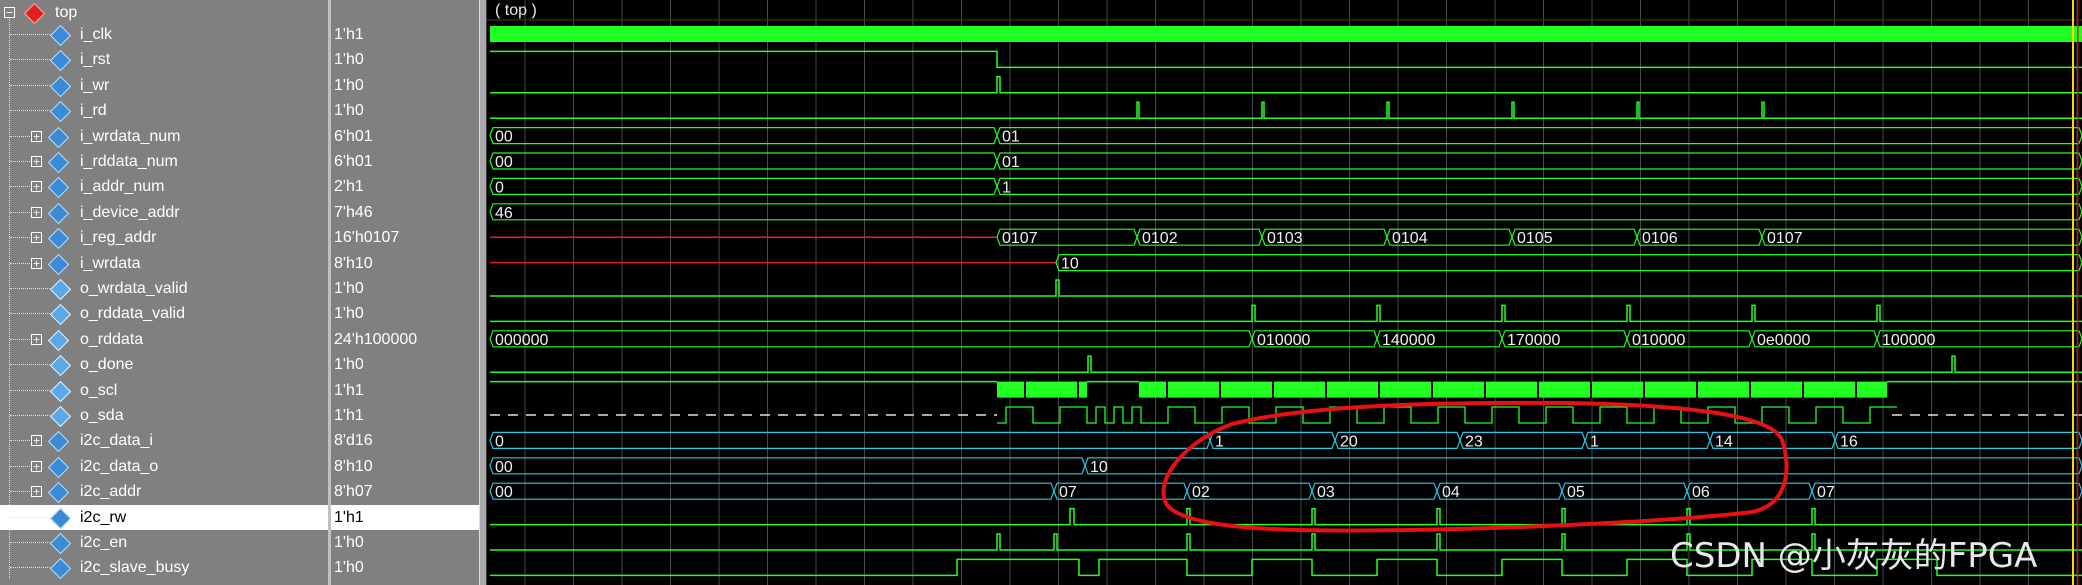 The width and height of the screenshot is (2082, 585). What do you see at coordinates (1286, 516) in the screenshot?
I see `i2c-rw-wave` at bounding box center [1286, 516].